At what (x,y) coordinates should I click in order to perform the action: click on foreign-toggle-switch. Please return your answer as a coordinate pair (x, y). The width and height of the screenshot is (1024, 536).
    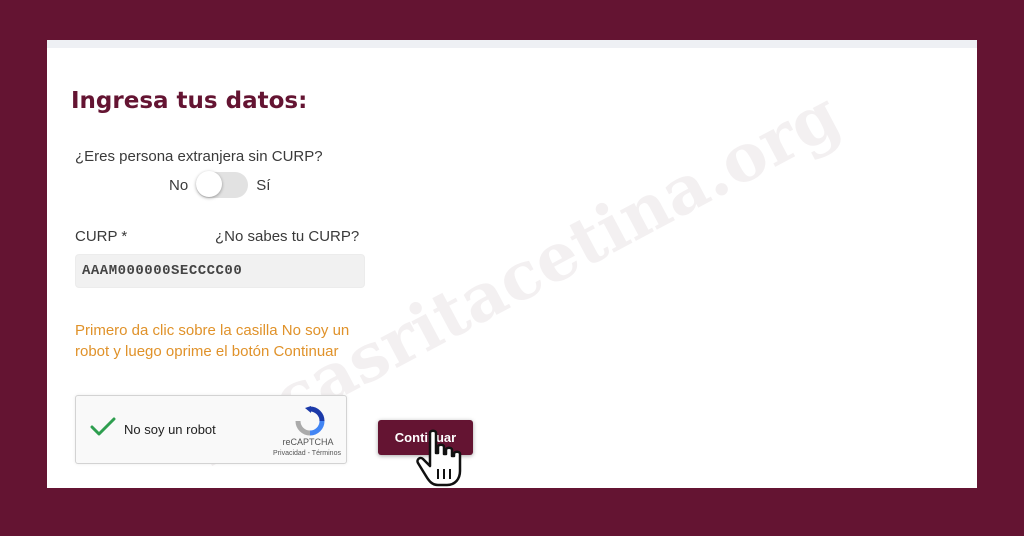
    Looking at the image, I should click on (222, 184).